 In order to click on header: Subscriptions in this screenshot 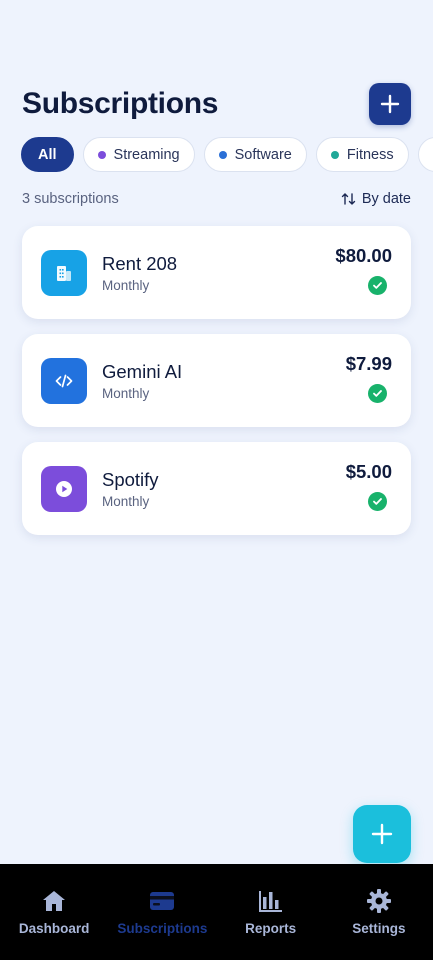, I will do `click(216, 104)`.